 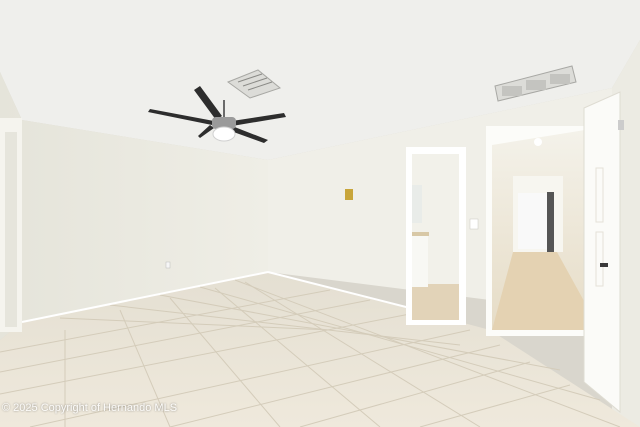 I want to click on bathroom-countertop, so click(x=420, y=234).